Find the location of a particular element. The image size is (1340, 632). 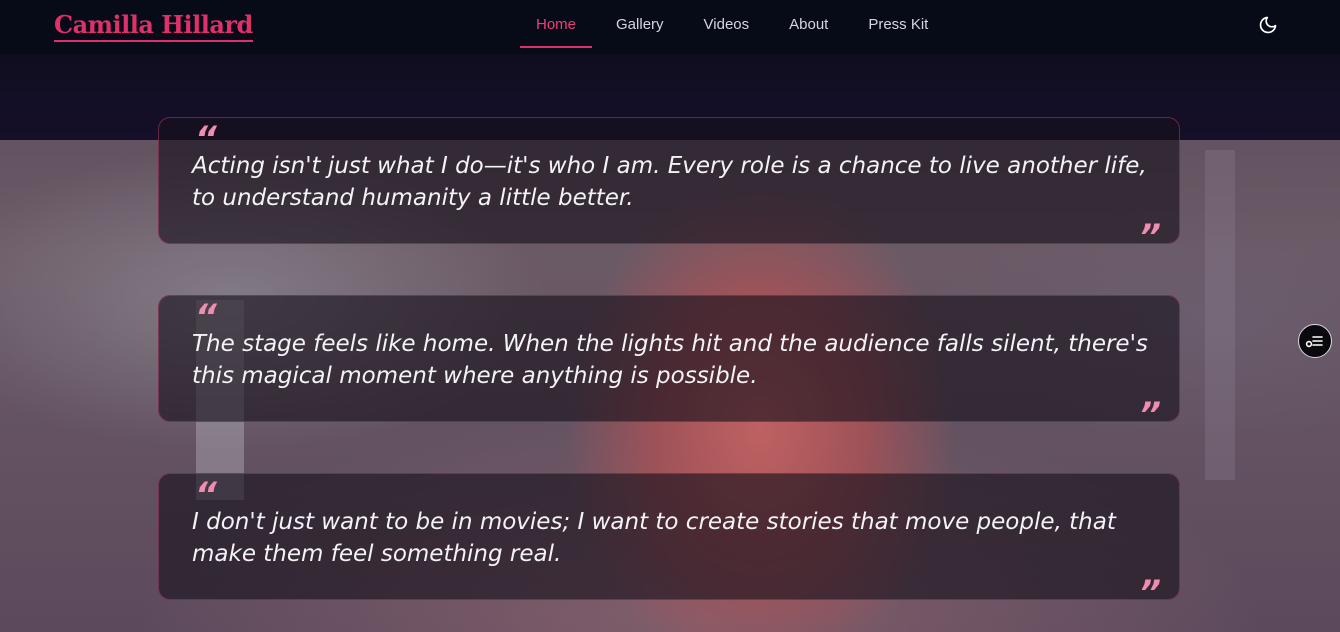

accessibility-menu-icon is located at coordinates (1314, 342).